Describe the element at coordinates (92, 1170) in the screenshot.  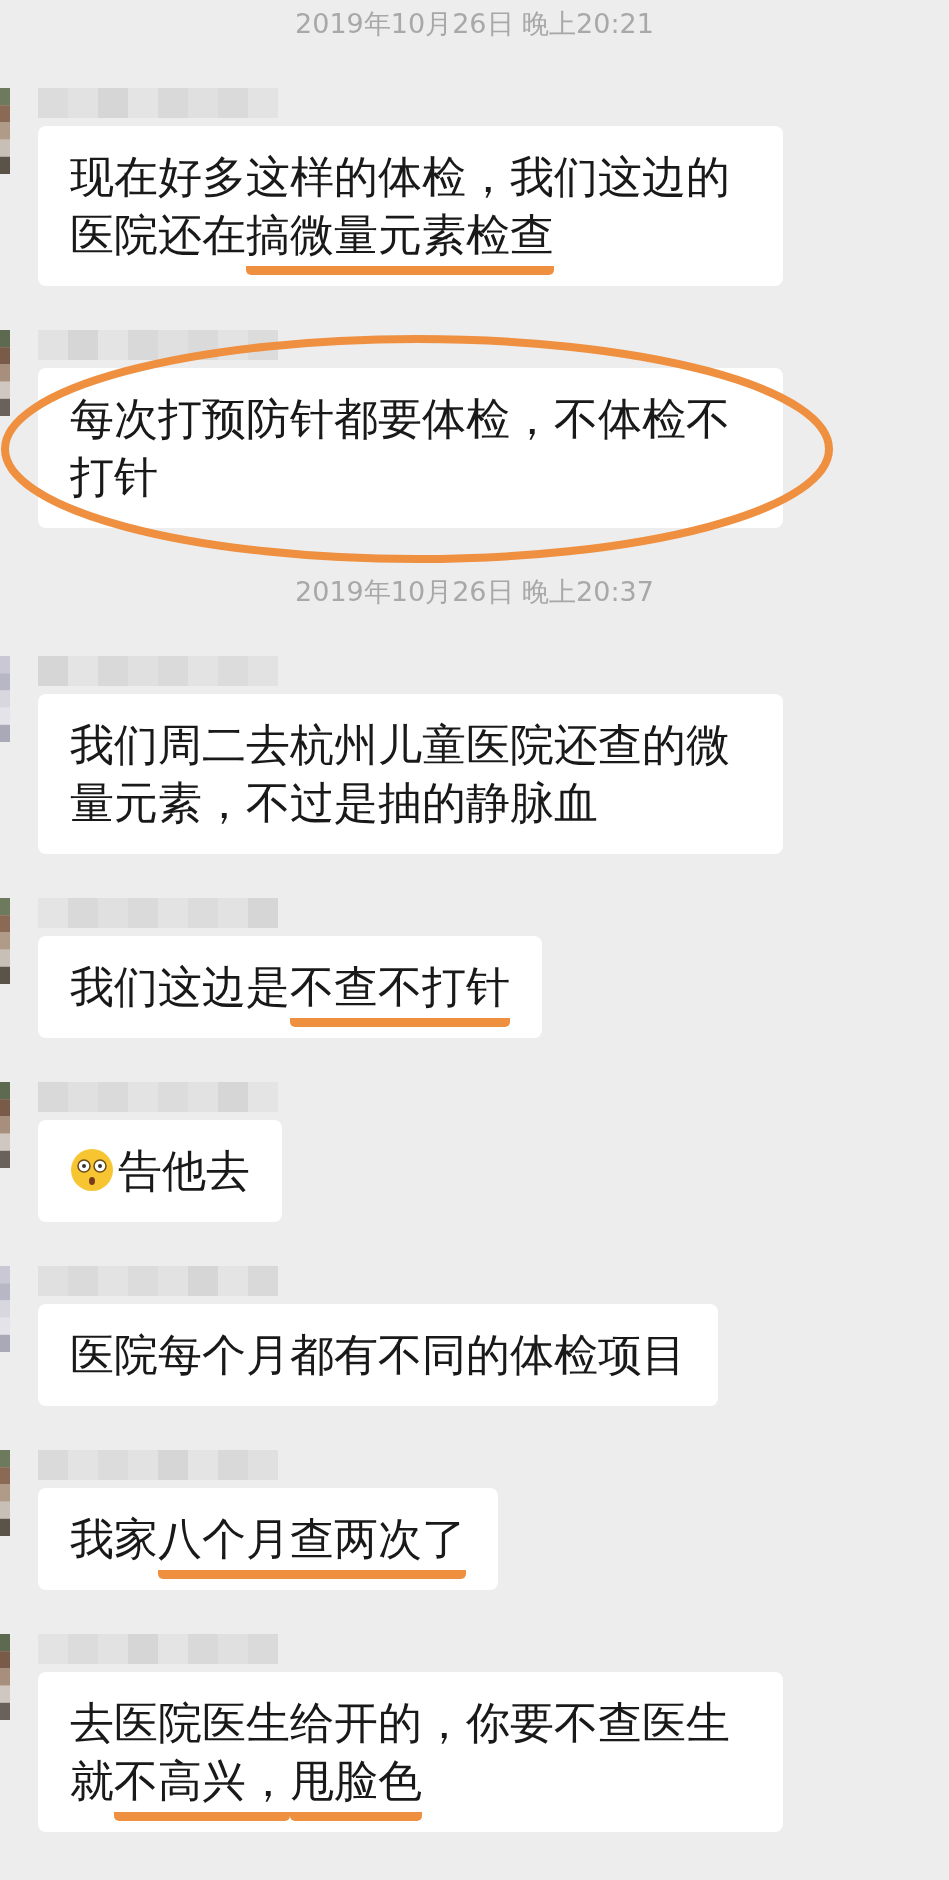
I see `emoji-icon` at that location.